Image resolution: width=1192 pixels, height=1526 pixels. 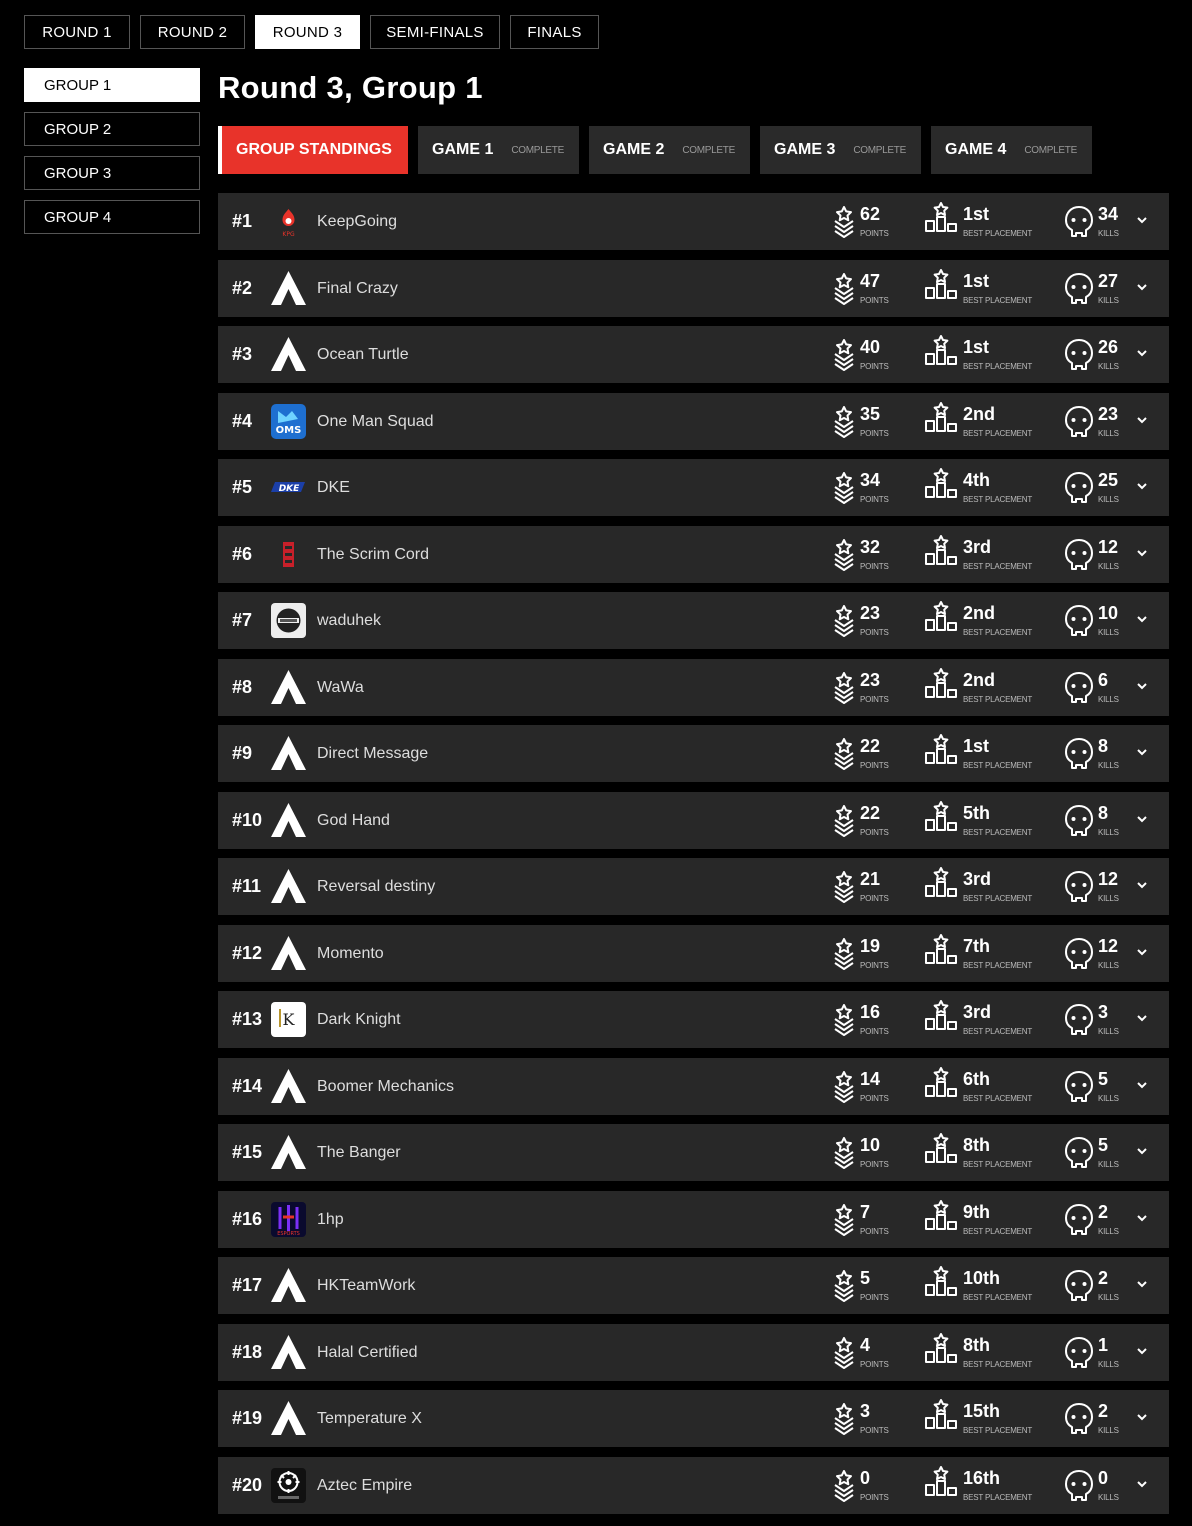 I want to click on group-item-2: GROUP 2, so click(x=112, y=129).